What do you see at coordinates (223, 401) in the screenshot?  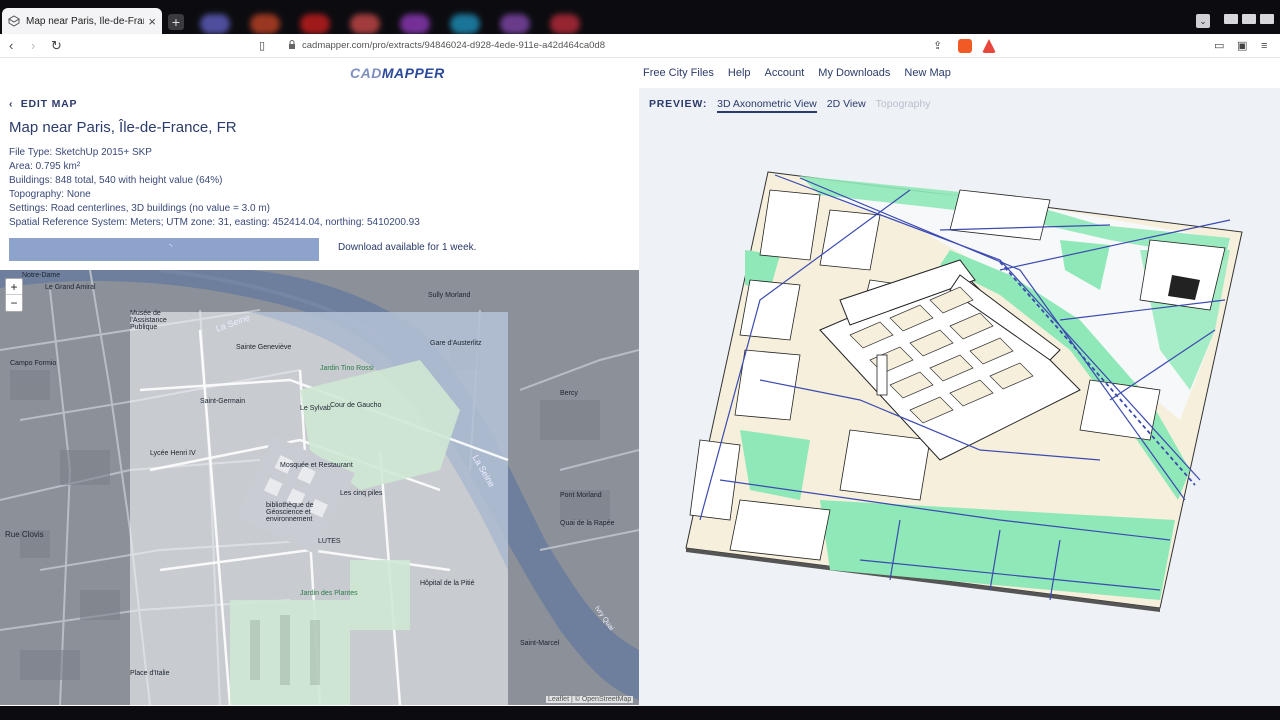 I see `map-label: Saint-Germain` at bounding box center [223, 401].